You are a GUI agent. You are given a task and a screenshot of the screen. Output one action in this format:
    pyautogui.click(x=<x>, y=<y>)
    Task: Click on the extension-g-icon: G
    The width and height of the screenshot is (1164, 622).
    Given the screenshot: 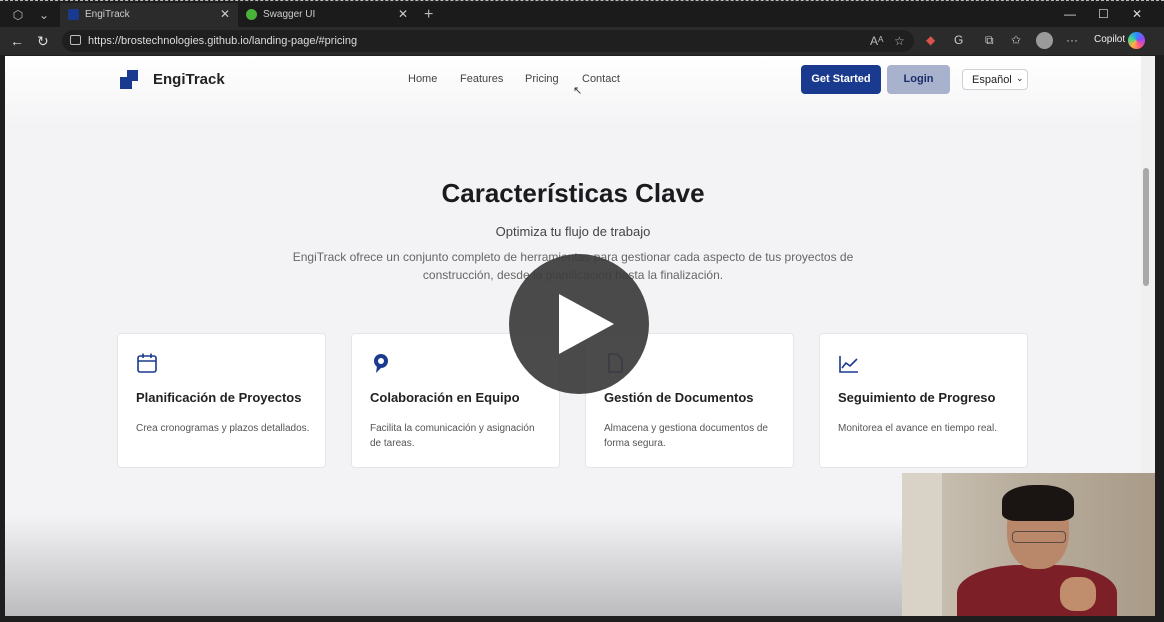 What is the action you would take?
    pyautogui.click(x=958, y=40)
    